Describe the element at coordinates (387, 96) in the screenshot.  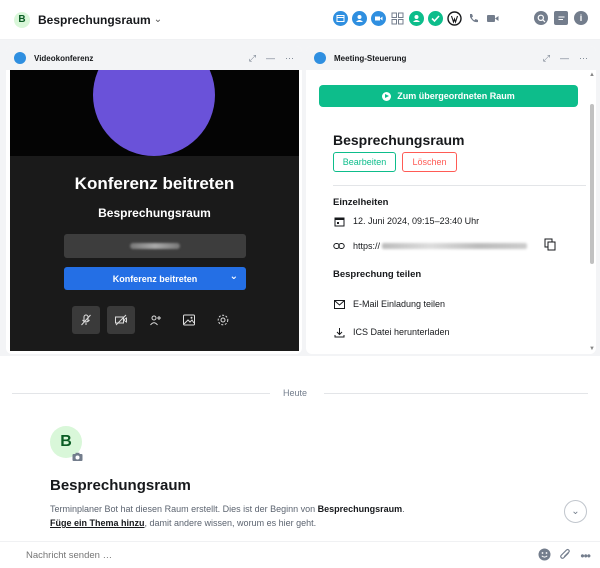
I see `play-icon` at that location.